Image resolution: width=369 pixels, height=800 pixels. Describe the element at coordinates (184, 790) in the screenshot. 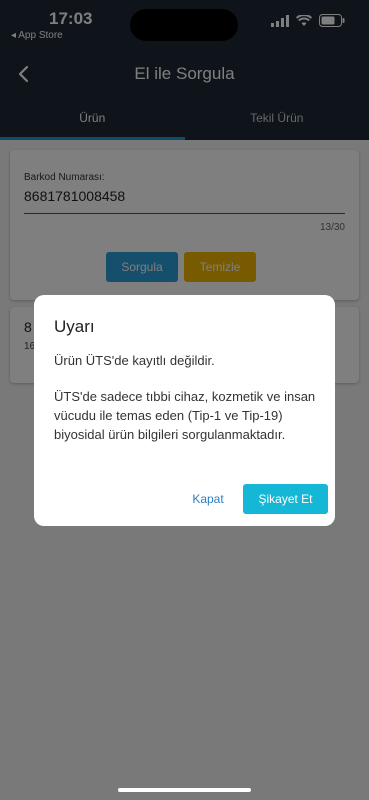

I see `home-indicator` at that location.